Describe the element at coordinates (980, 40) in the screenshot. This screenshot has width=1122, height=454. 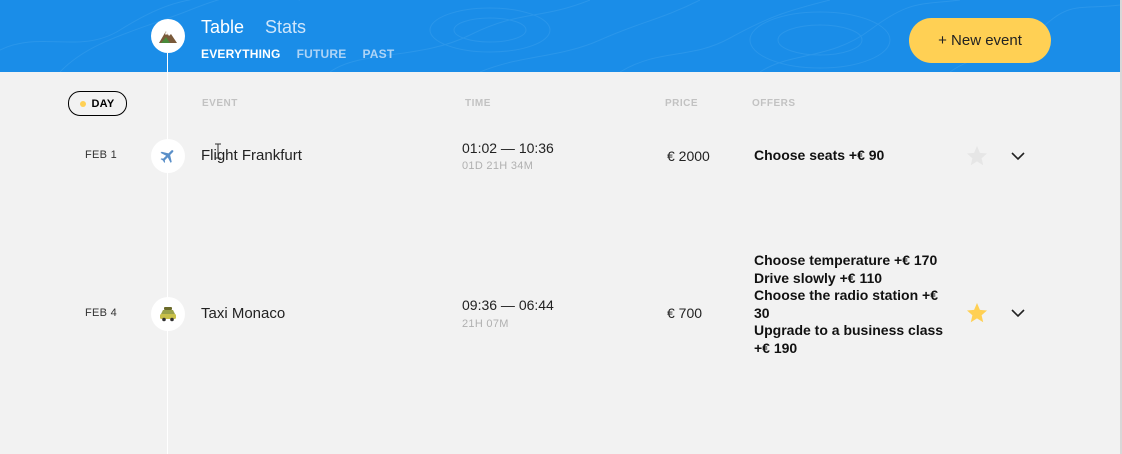
I see `new-event-button: + New event` at that location.